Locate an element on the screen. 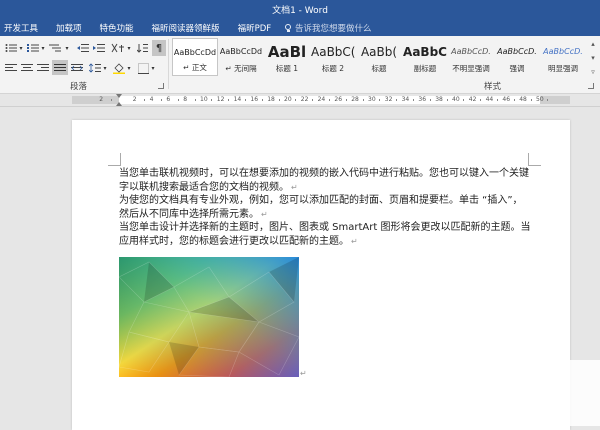 The width and height of the screenshot is (600, 430). style-heading-2: AaBbC( 标题 2 is located at coordinates (333, 57).